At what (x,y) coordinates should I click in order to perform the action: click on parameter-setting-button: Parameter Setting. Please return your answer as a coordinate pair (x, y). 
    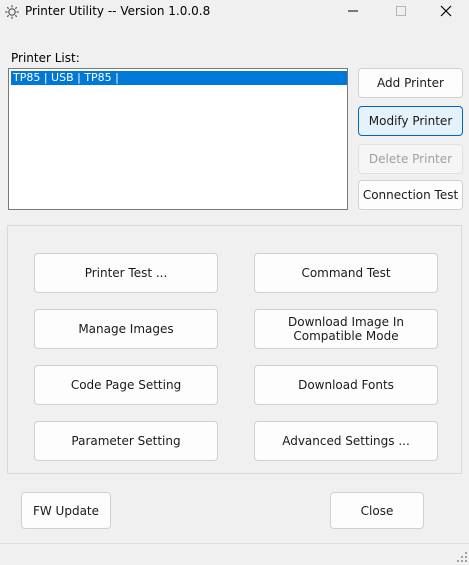
    Looking at the image, I should click on (126, 441).